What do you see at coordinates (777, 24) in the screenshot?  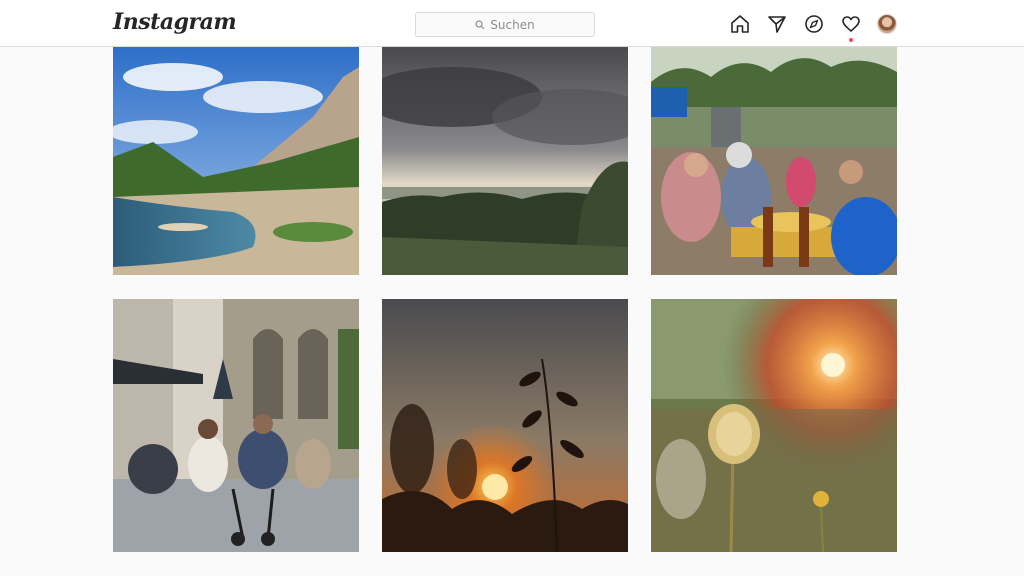 I see `direct-message-icon` at bounding box center [777, 24].